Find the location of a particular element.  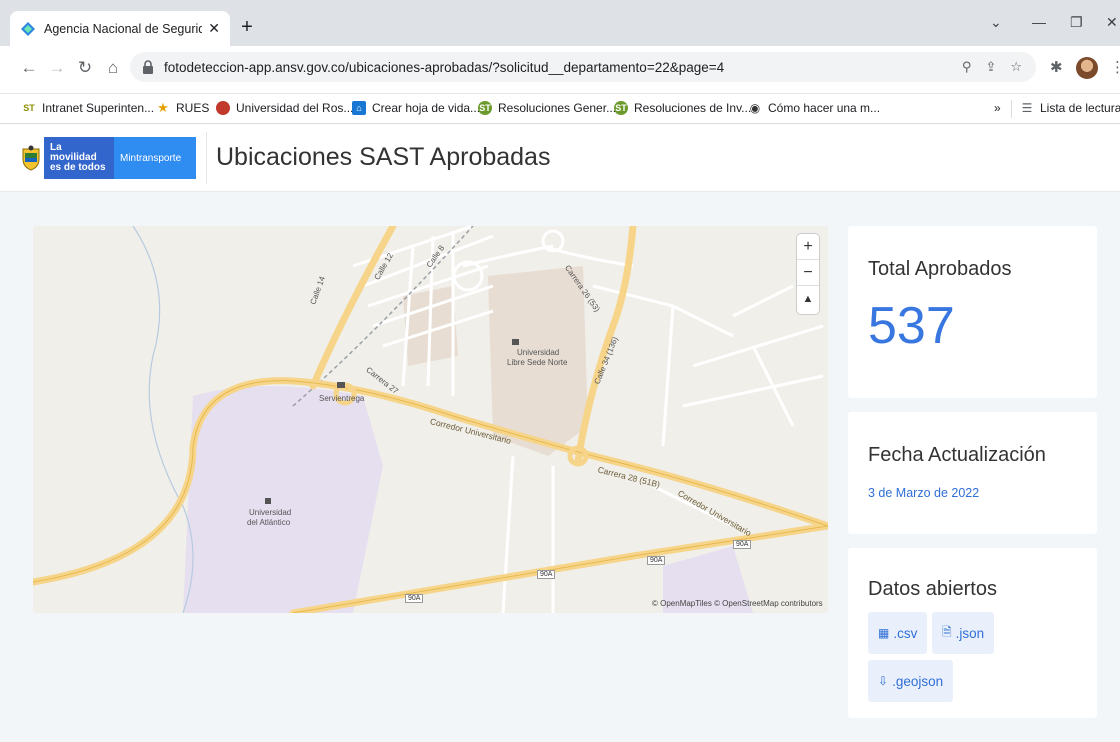

close-window-icon: ✕ is located at coordinates (1112, 22).